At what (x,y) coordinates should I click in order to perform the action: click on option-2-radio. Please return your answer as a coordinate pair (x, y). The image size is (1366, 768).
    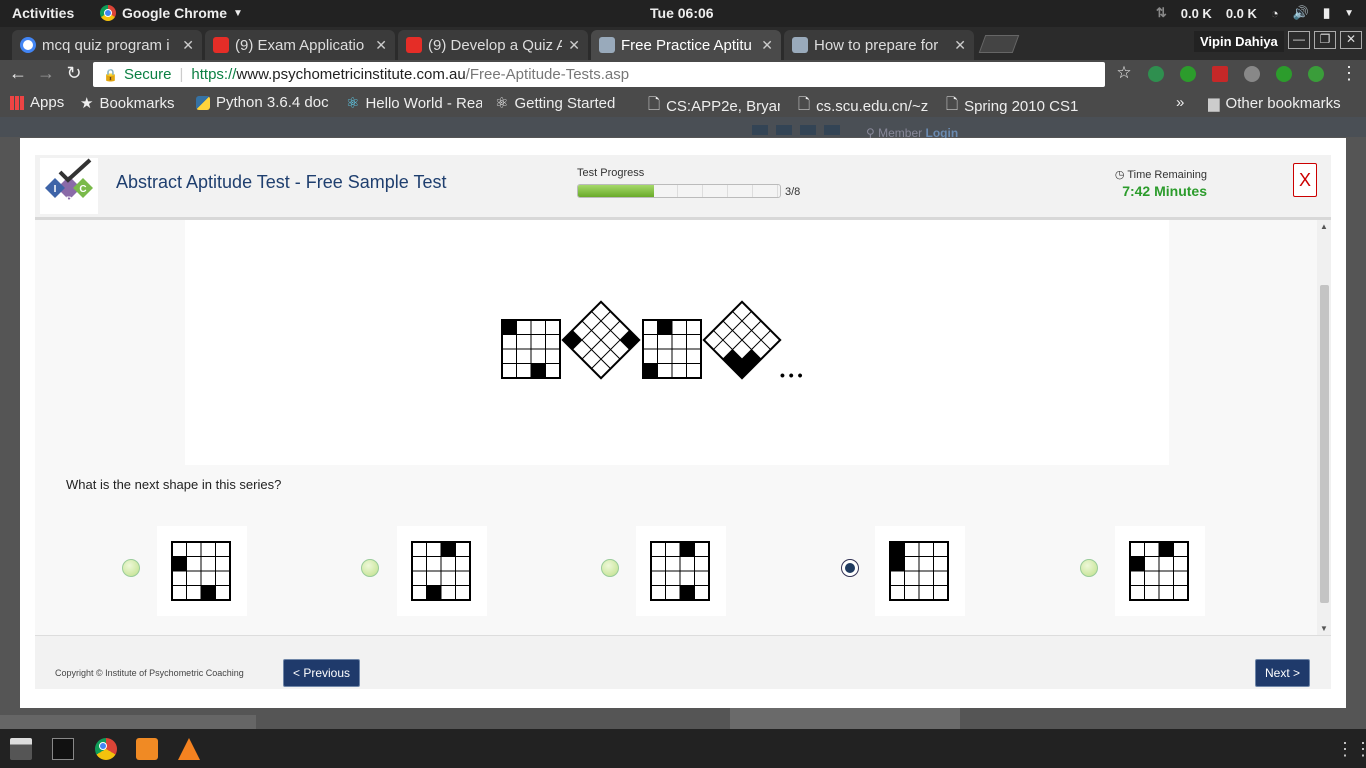
    Looking at the image, I should click on (370, 568).